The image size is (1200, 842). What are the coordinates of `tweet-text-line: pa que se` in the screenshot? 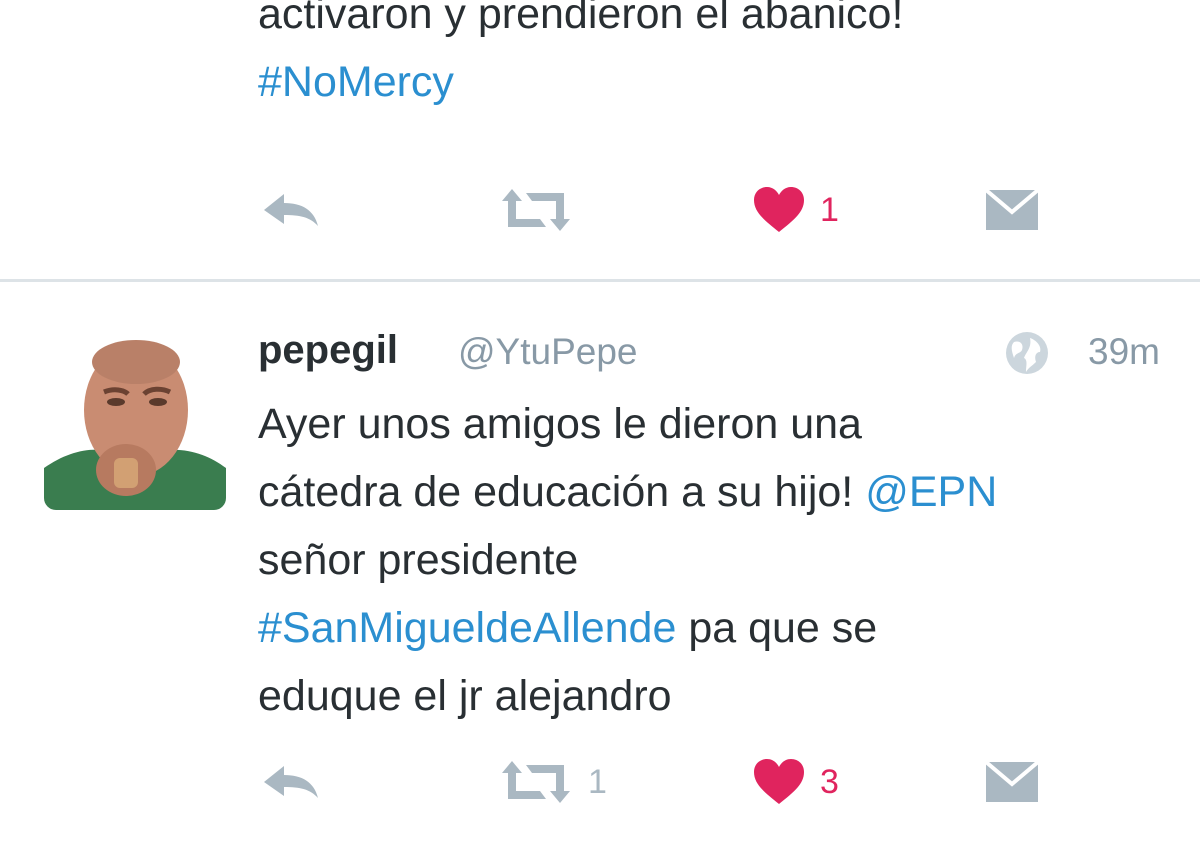 It's located at (777, 628).